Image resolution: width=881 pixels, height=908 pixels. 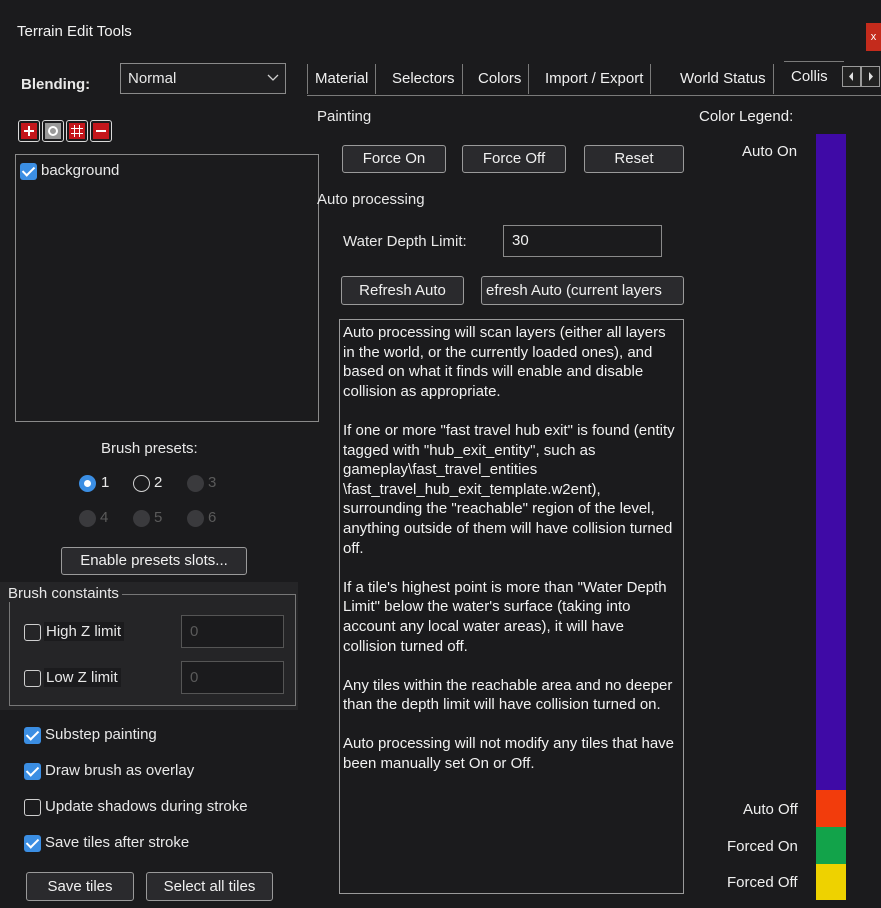 What do you see at coordinates (158, 517) in the screenshot?
I see `preset-label-5: 5` at bounding box center [158, 517].